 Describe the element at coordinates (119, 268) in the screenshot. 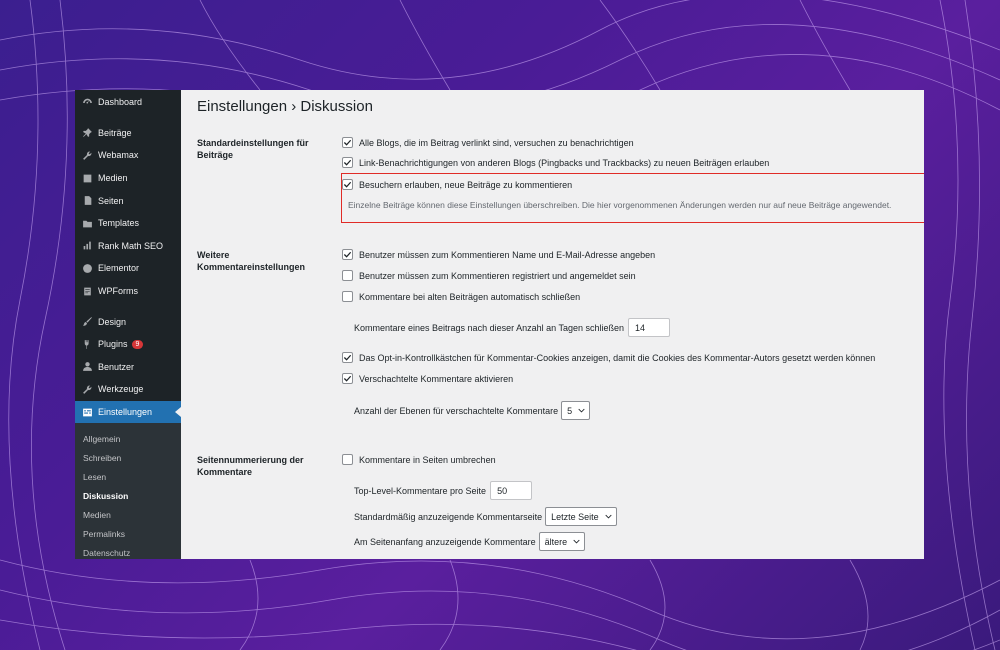

I see `sidebar-item-label: Elementor` at that location.